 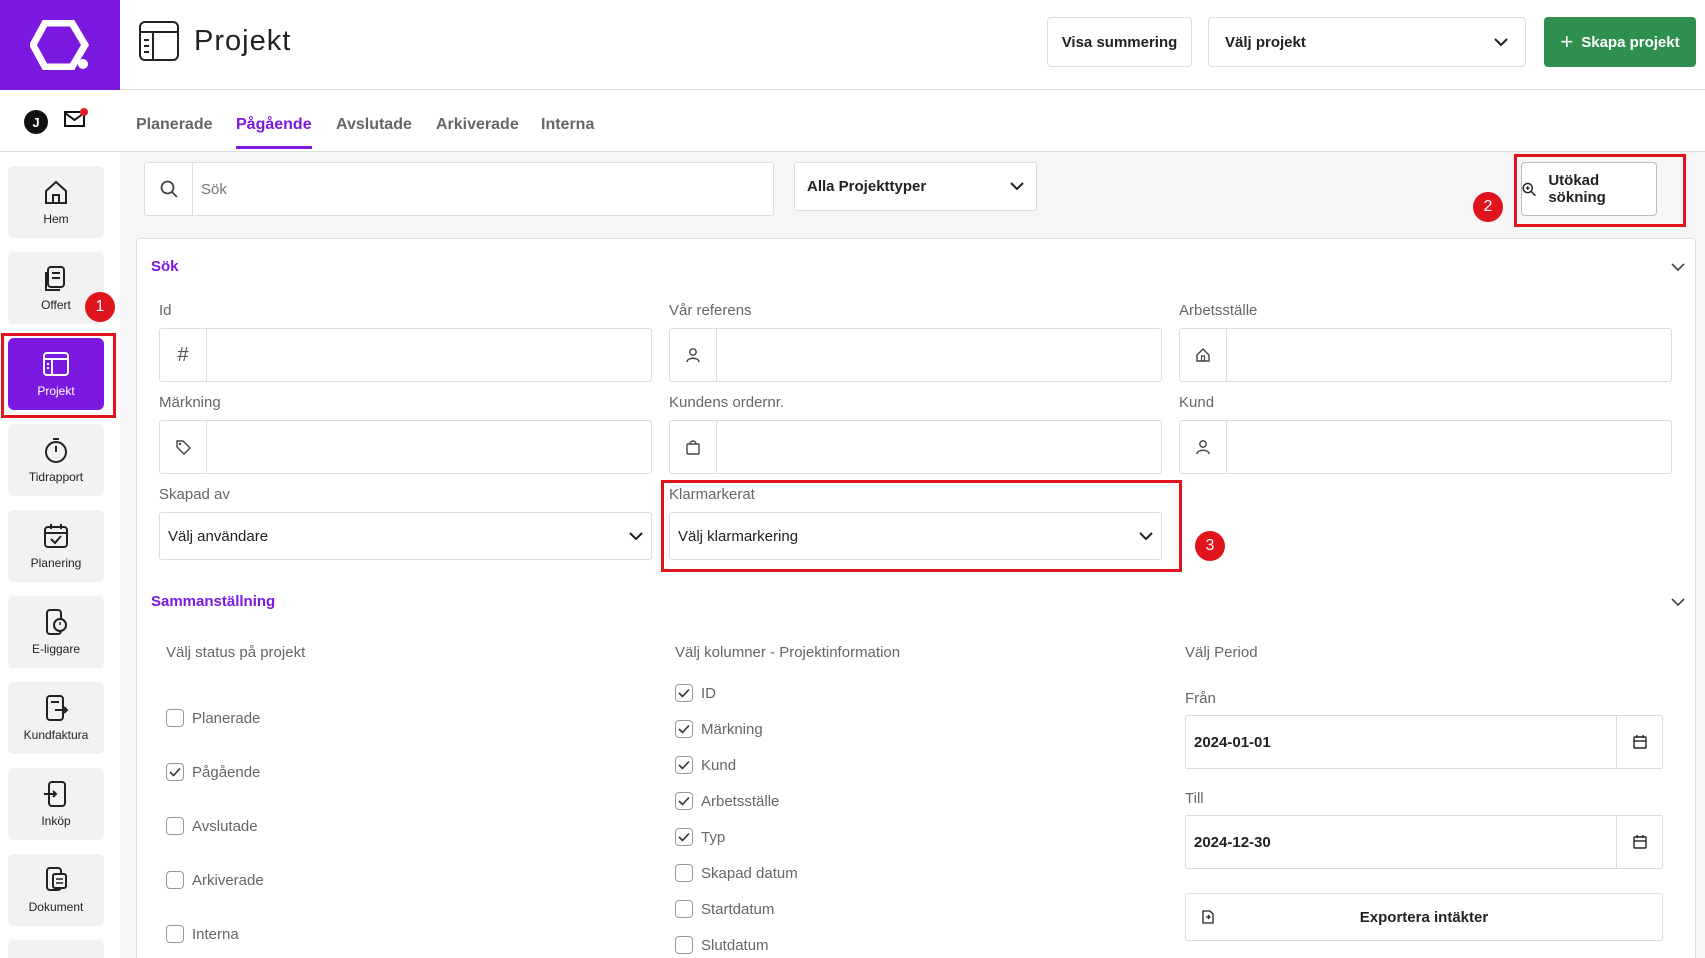 I want to click on show-summary-button: Visa summering, so click(x=1119, y=42).